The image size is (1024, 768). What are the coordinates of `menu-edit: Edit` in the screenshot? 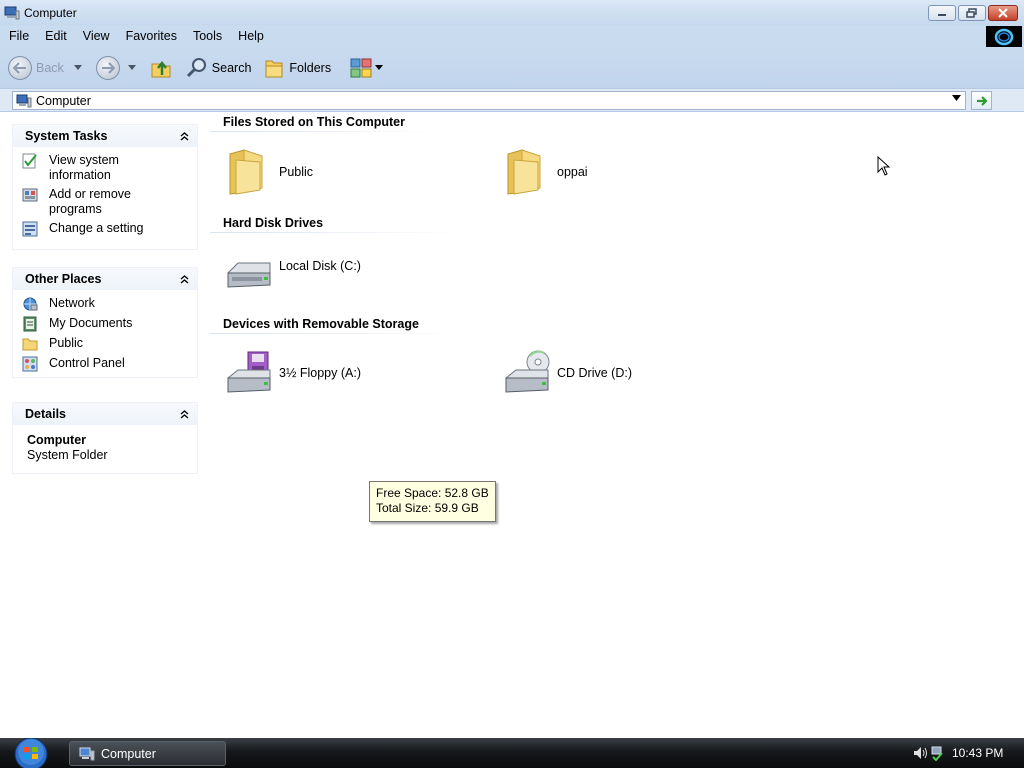 It's located at (56, 36).